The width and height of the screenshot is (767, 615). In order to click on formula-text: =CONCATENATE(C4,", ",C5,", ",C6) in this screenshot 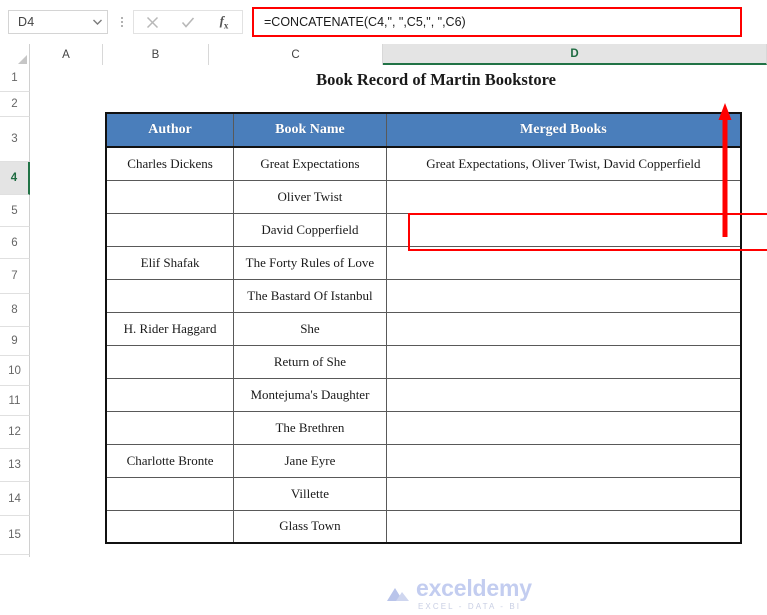, I will do `click(365, 22)`.